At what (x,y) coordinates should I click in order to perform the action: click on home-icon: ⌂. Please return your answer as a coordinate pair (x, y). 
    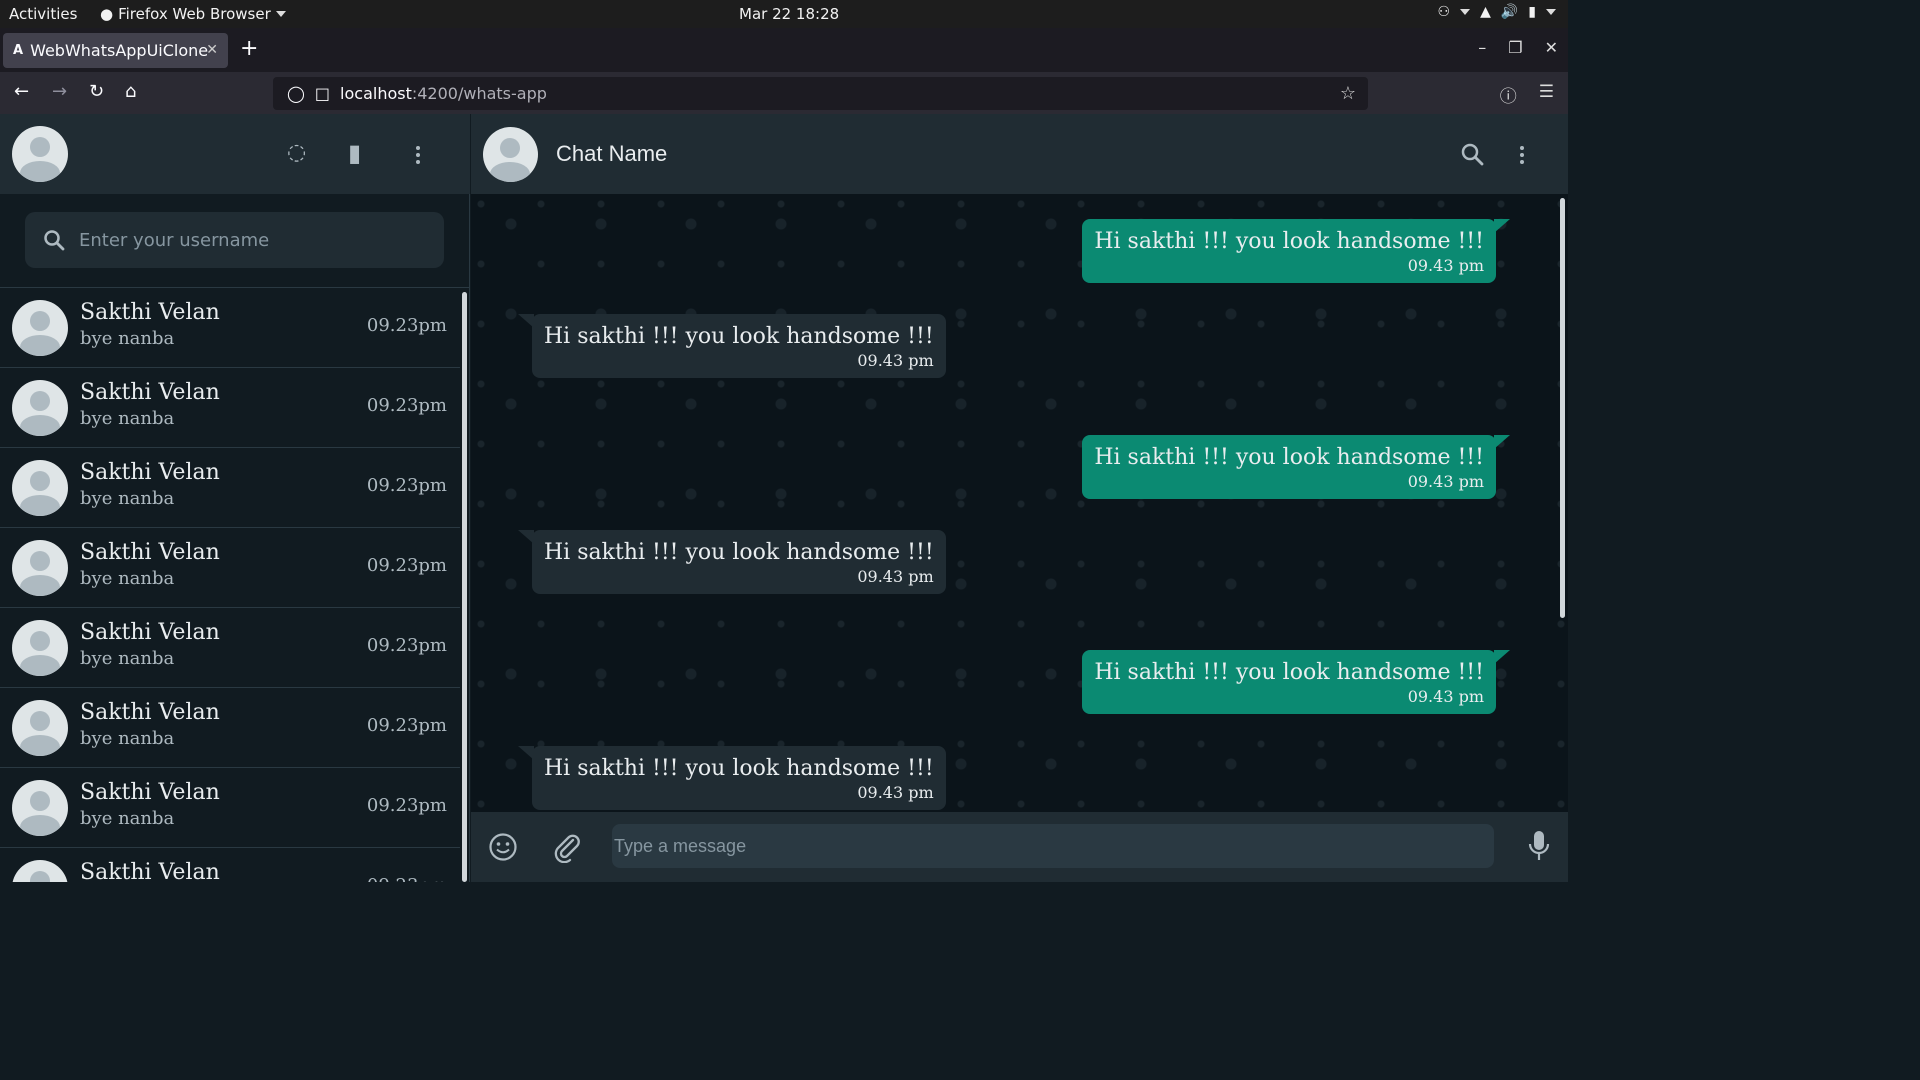
    Looking at the image, I should click on (130, 91).